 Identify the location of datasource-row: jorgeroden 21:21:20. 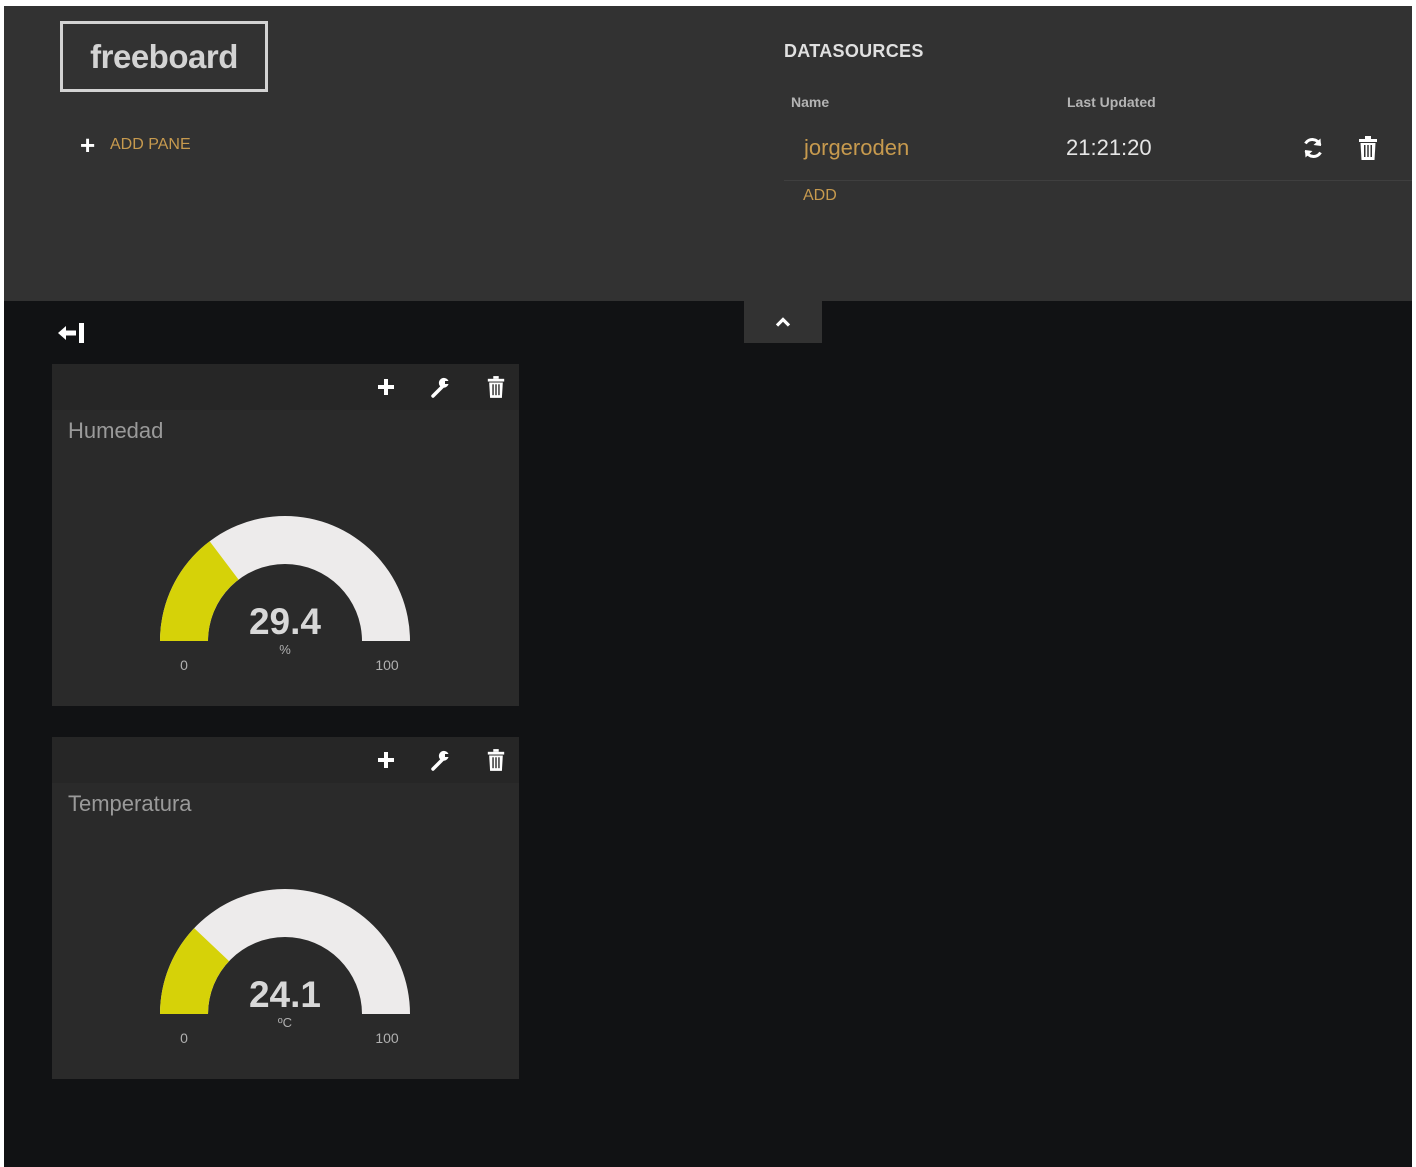
(1098, 152).